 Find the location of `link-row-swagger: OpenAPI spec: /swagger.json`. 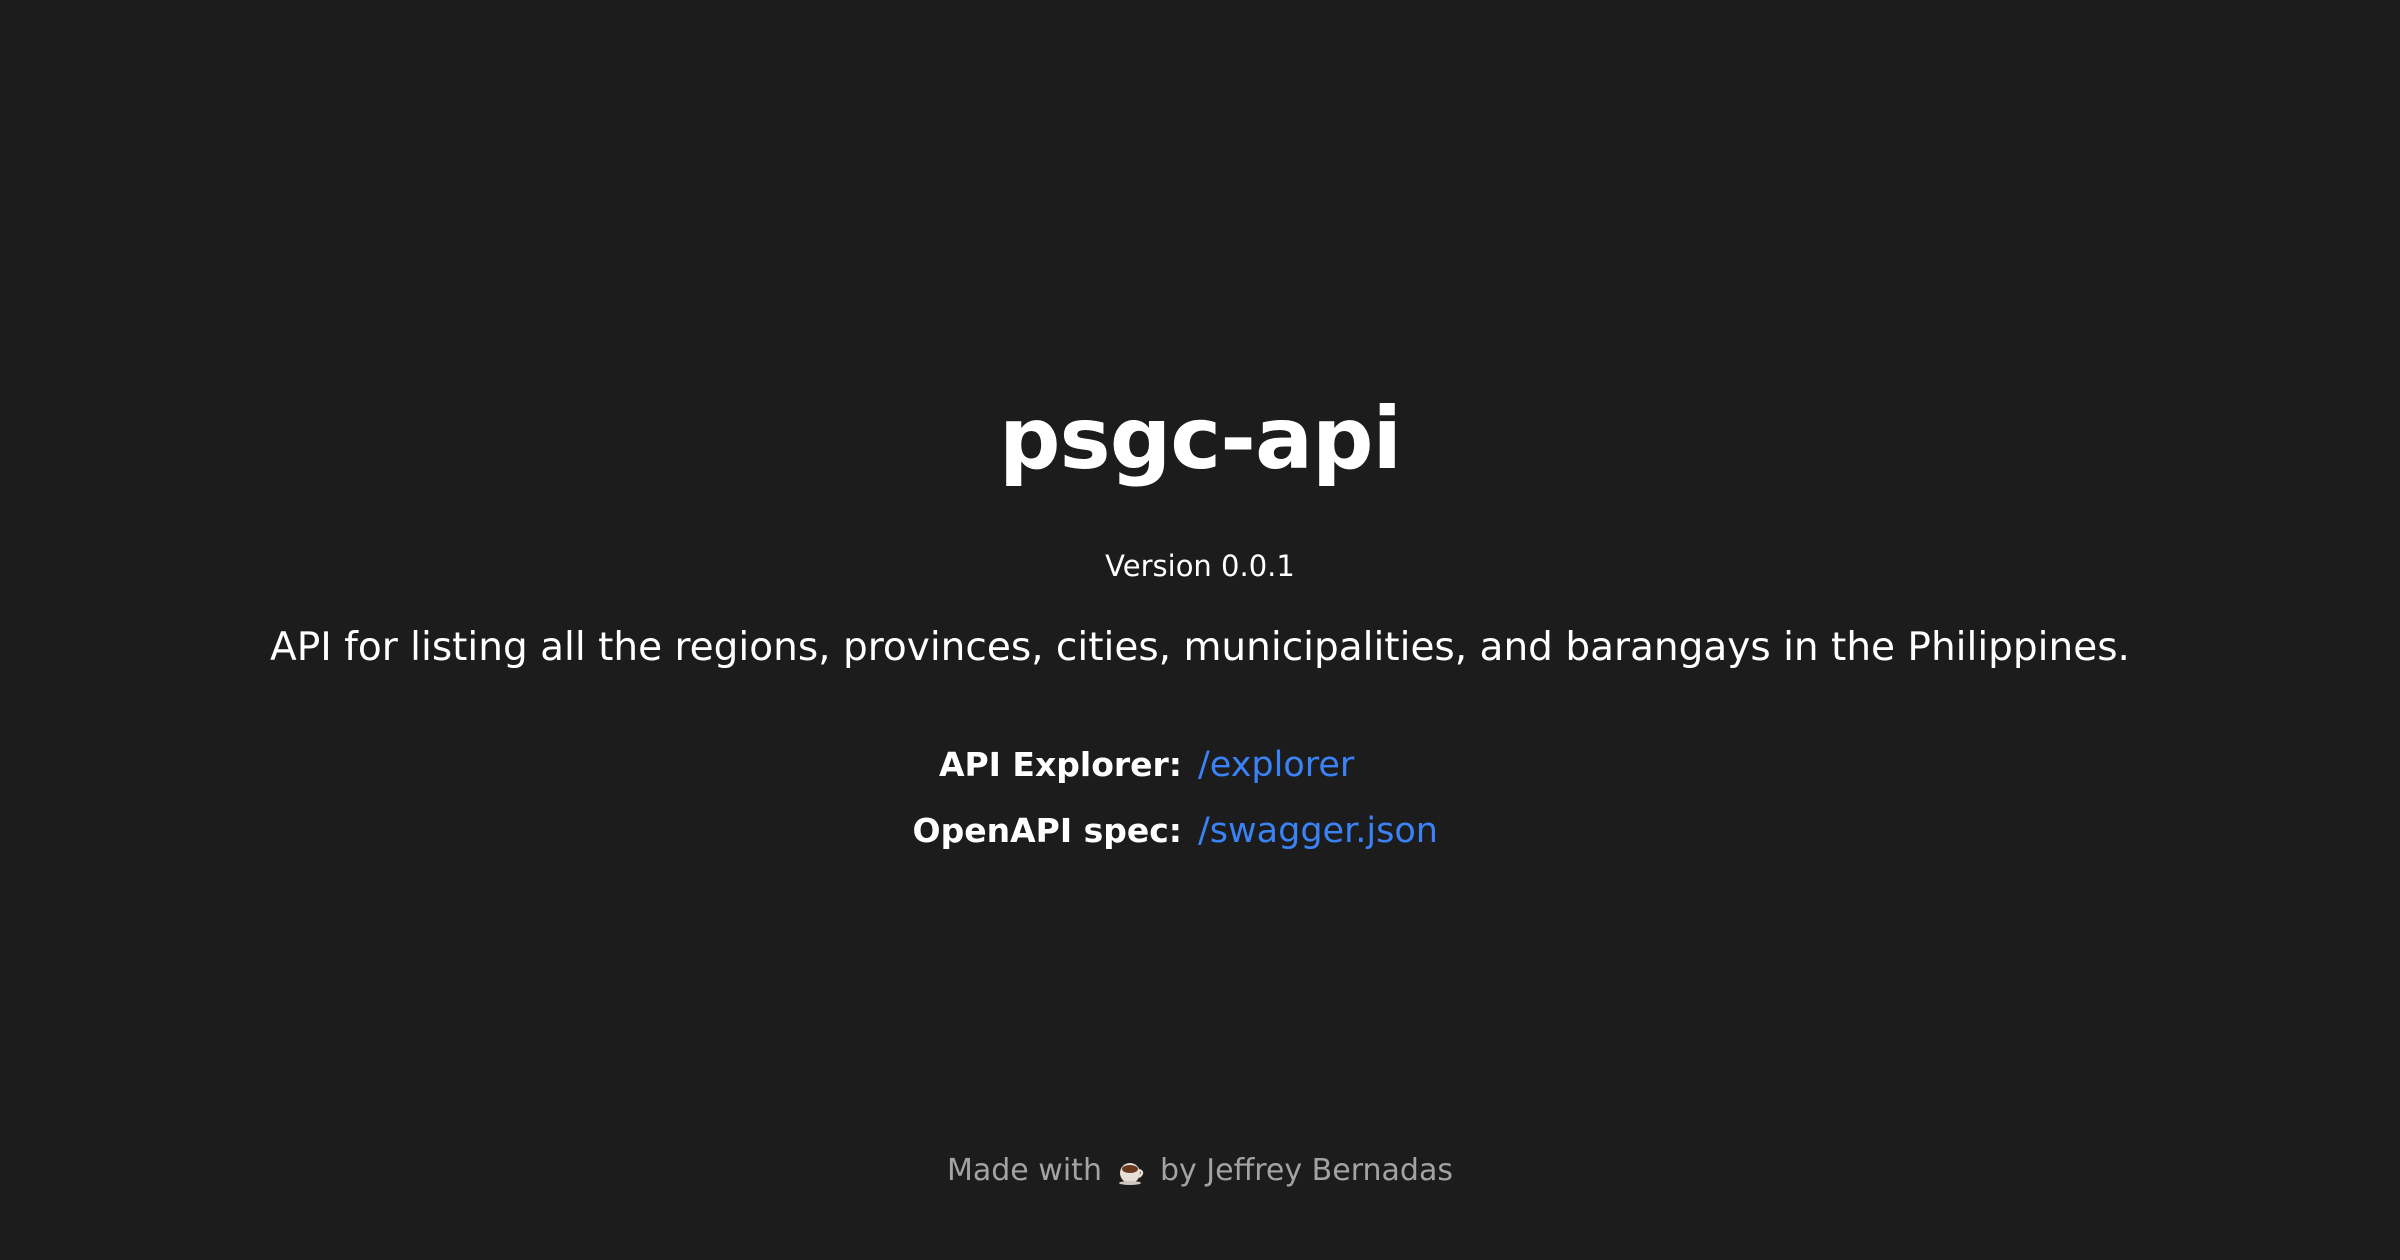

link-row-swagger: OpenAPI spec: /swagger.json is located at coordinates (1200, 844).